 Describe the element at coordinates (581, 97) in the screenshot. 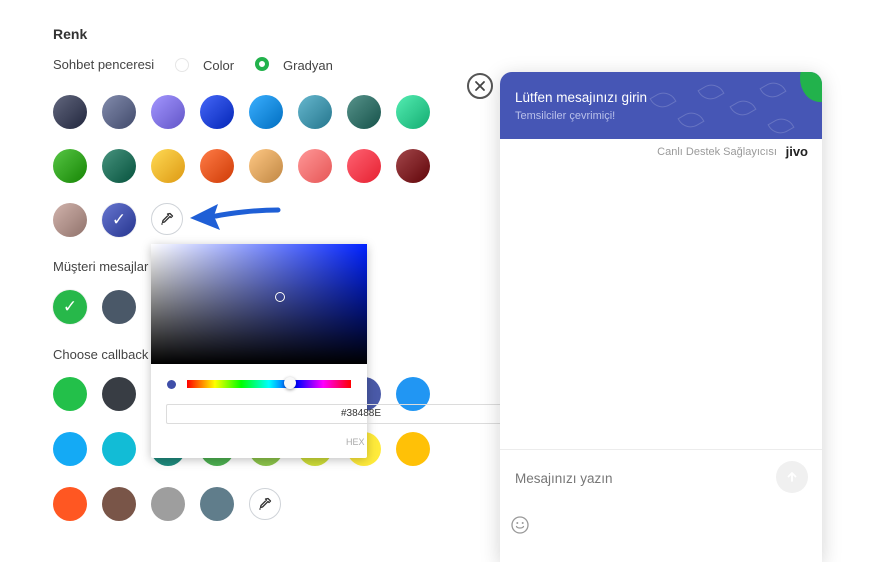

I see `widget-title: Lütfen mesajınızı girin` at that location.